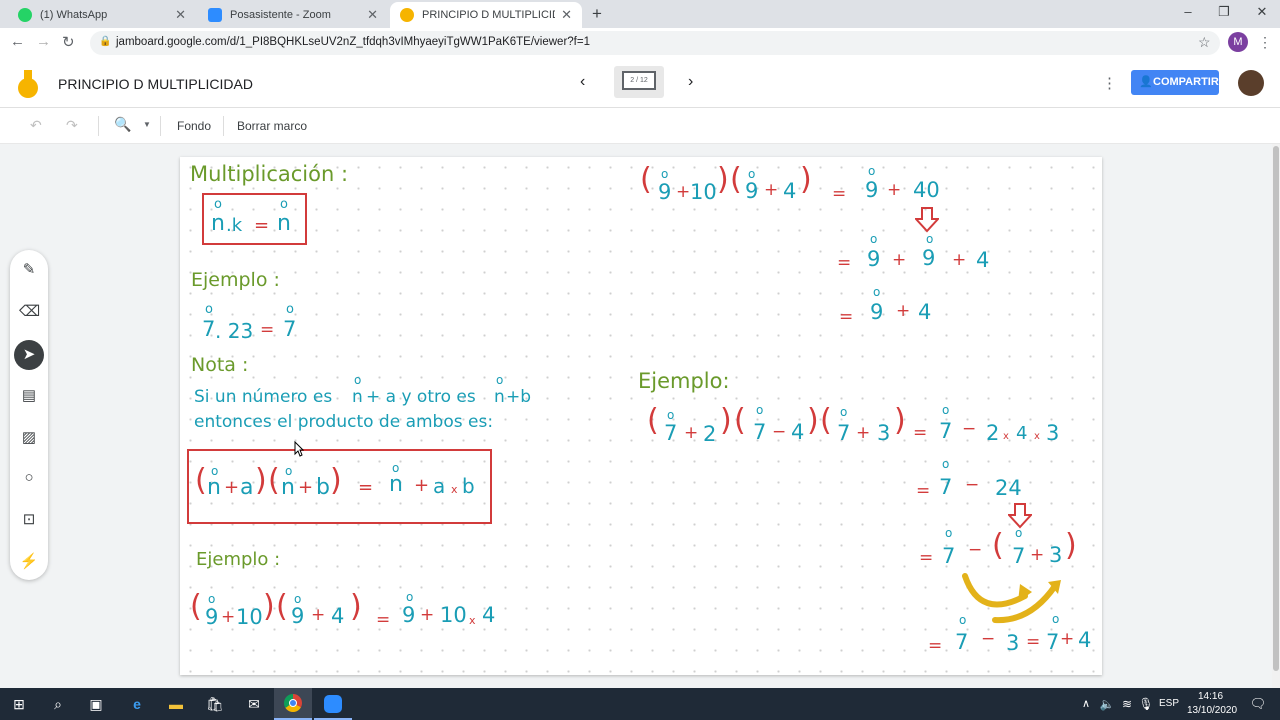 The width and height of the screenshot is (1280, 720). What do you see at coordinates (215, 15) in the screenshot?
I see `zoom-icon` at bounding box center [215, 15].